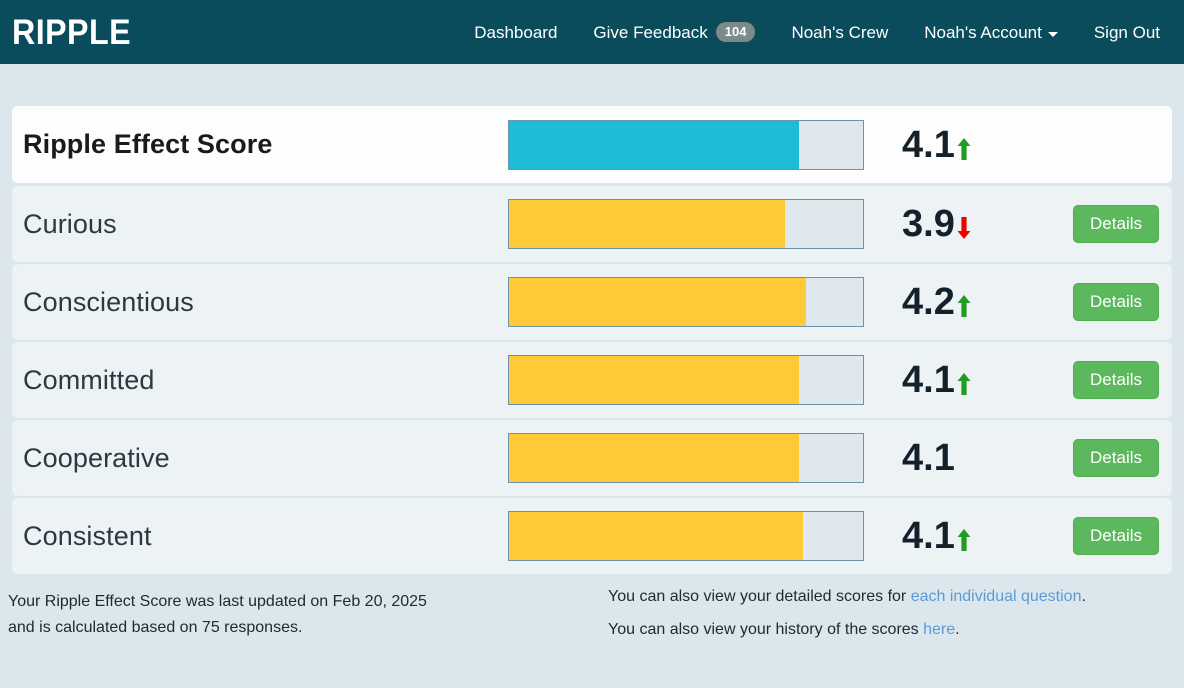 The height and width of the screenshot is (688, 1184). What do you see at coordinates (155, 627) in the screenshot?
I see `footer-last-updated-line2: and is calculated based on 75 responses.` at bounding box center [155, 627].